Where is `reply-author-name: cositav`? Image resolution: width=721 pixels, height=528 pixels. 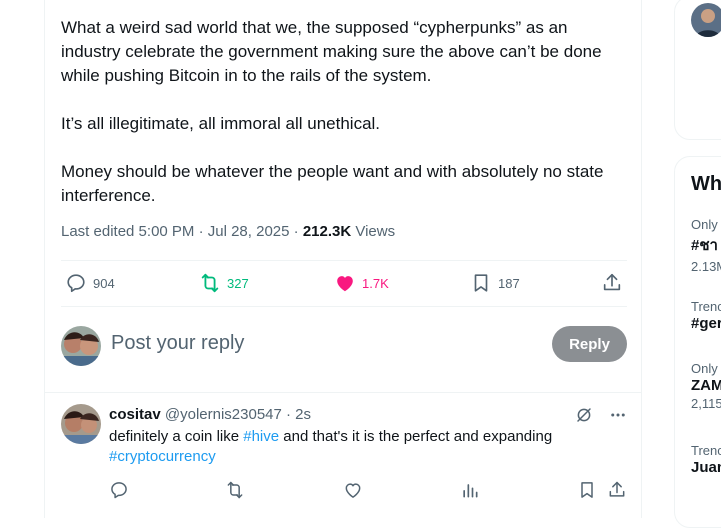 reply-author-name: cositav is located at coordinates (135, 414).